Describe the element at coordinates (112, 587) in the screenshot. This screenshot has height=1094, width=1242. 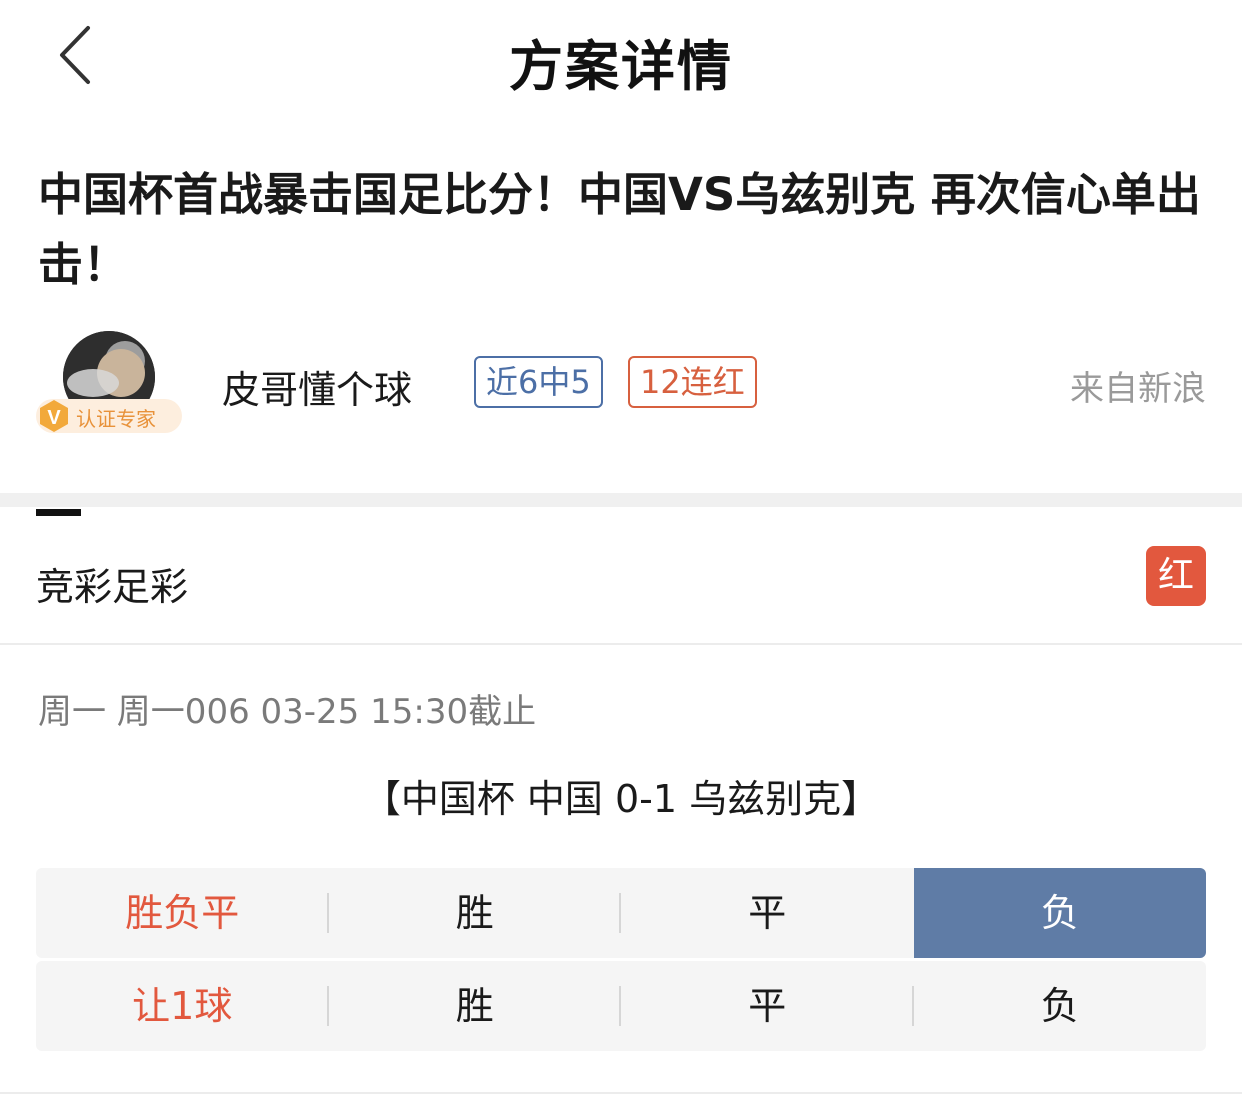
I see `section-title: 竞彩足彩` at that location.